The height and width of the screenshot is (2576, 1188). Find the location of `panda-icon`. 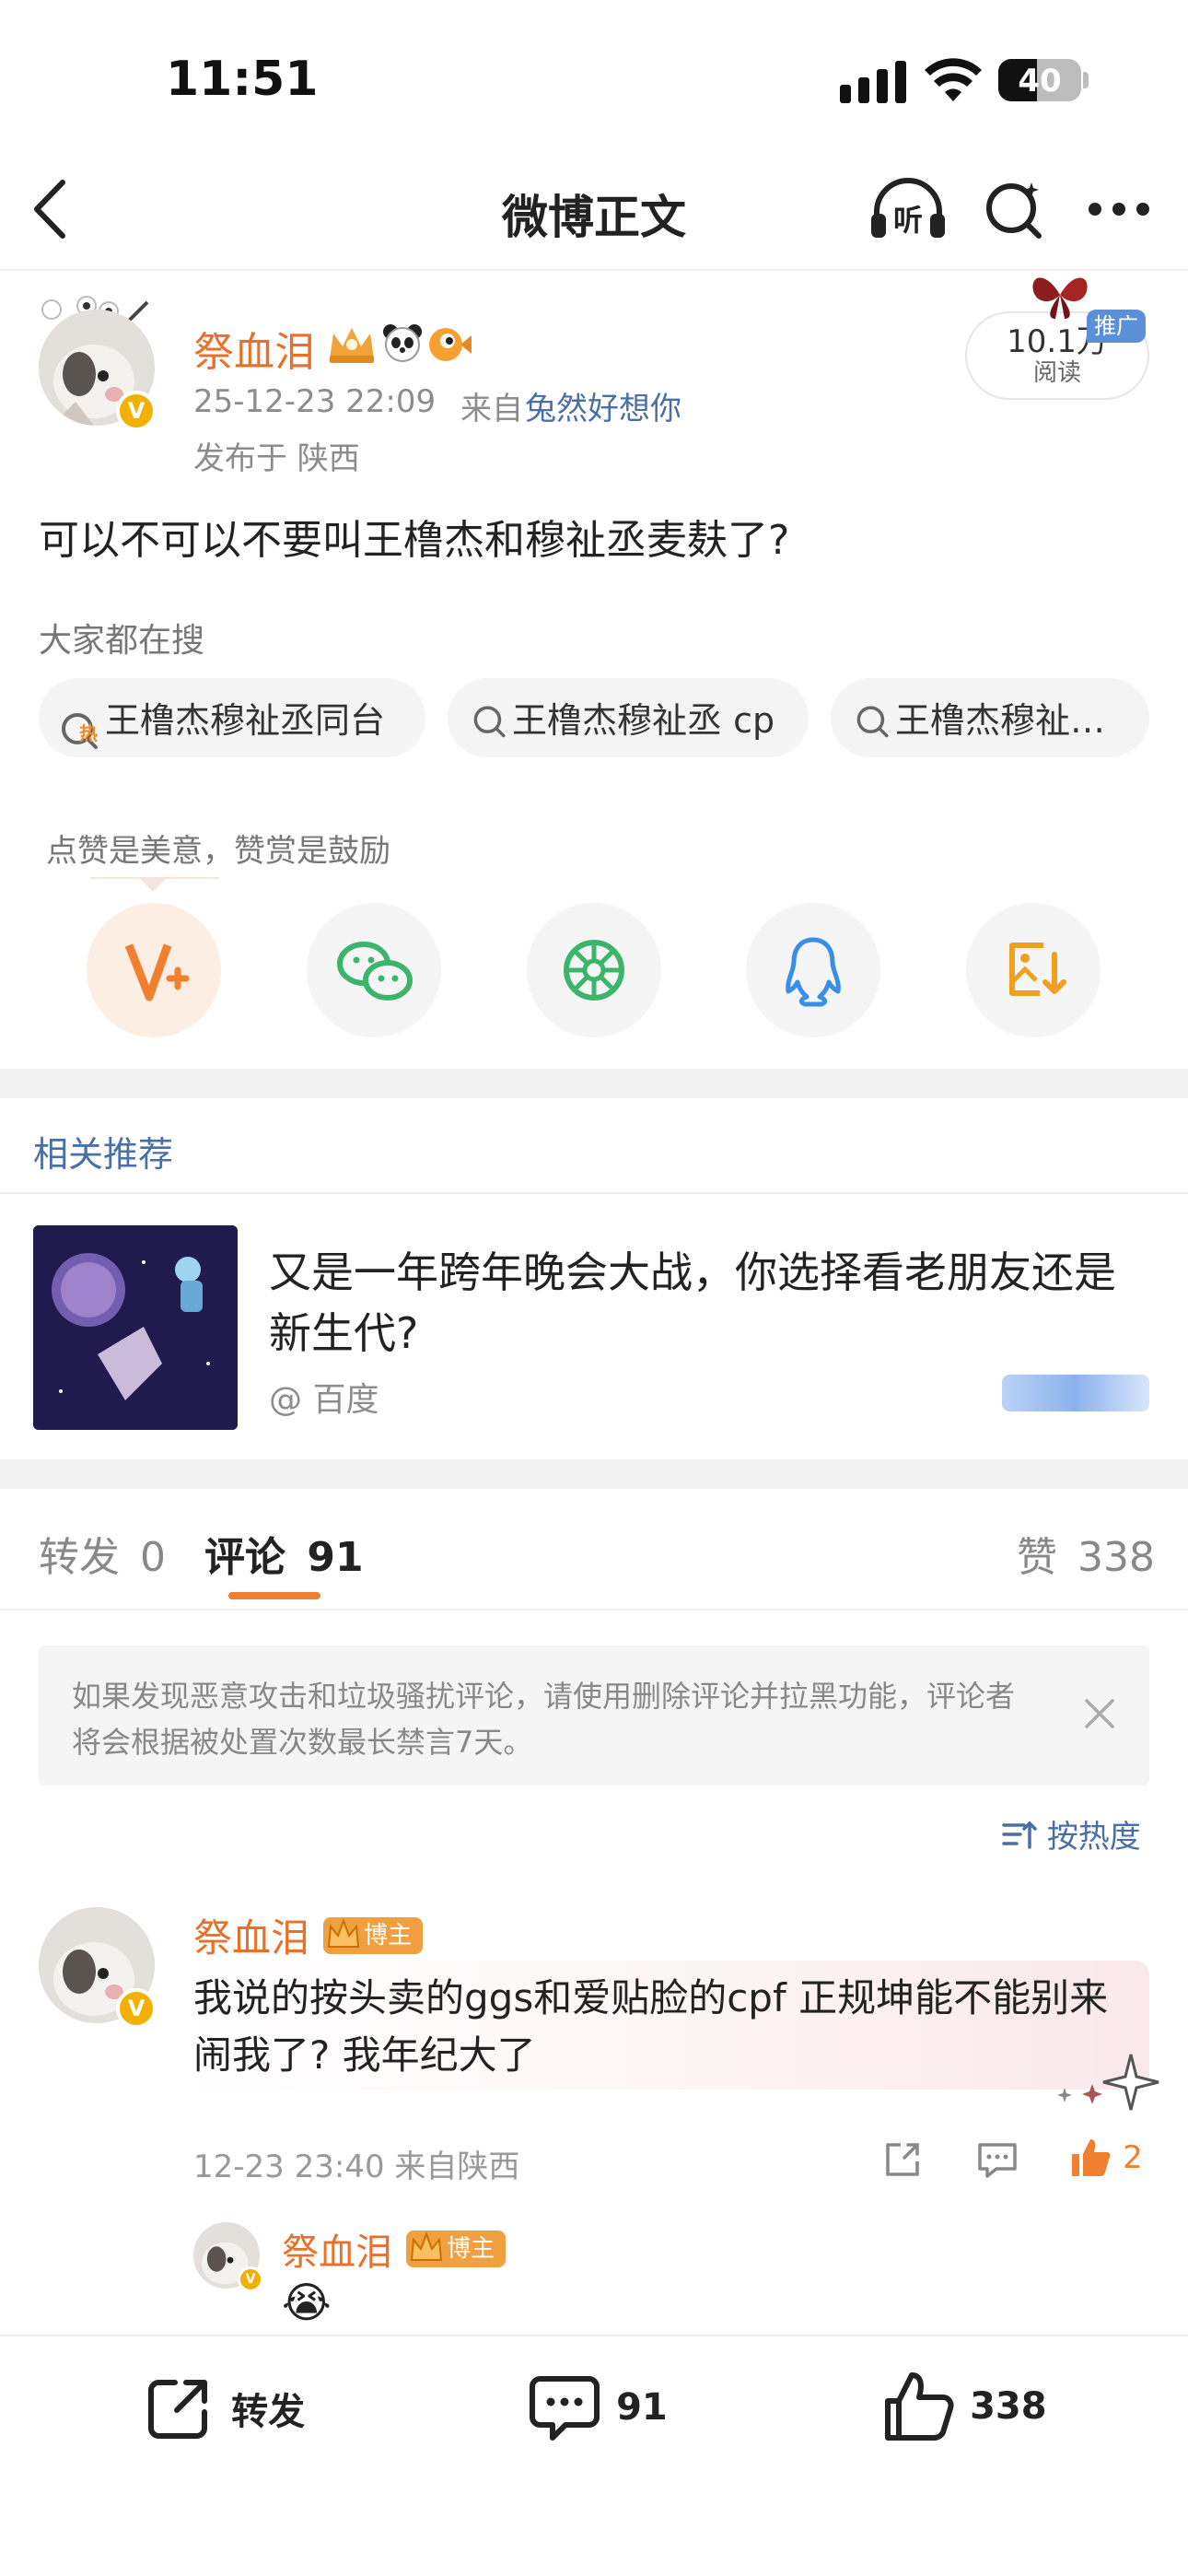

panda-icon is located at coordinates (402, 344).